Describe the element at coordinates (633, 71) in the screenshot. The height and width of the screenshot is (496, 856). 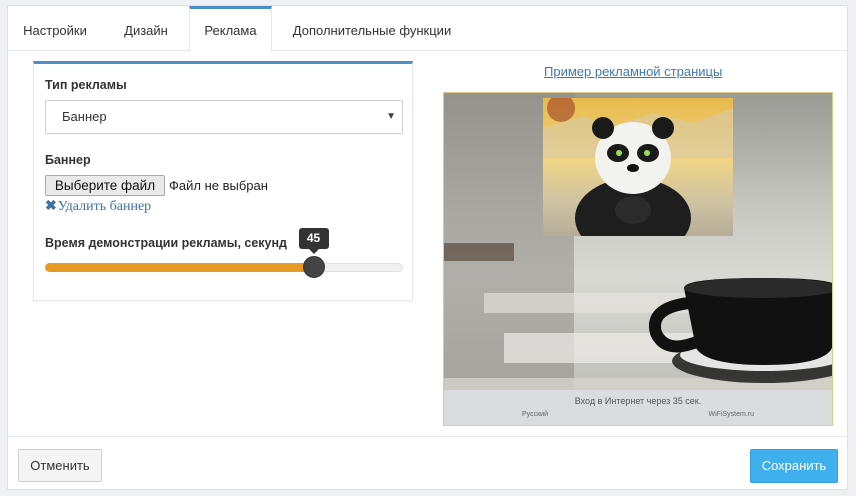
I see `ad-page-example-link: Пример рекламной страницы` at that location.